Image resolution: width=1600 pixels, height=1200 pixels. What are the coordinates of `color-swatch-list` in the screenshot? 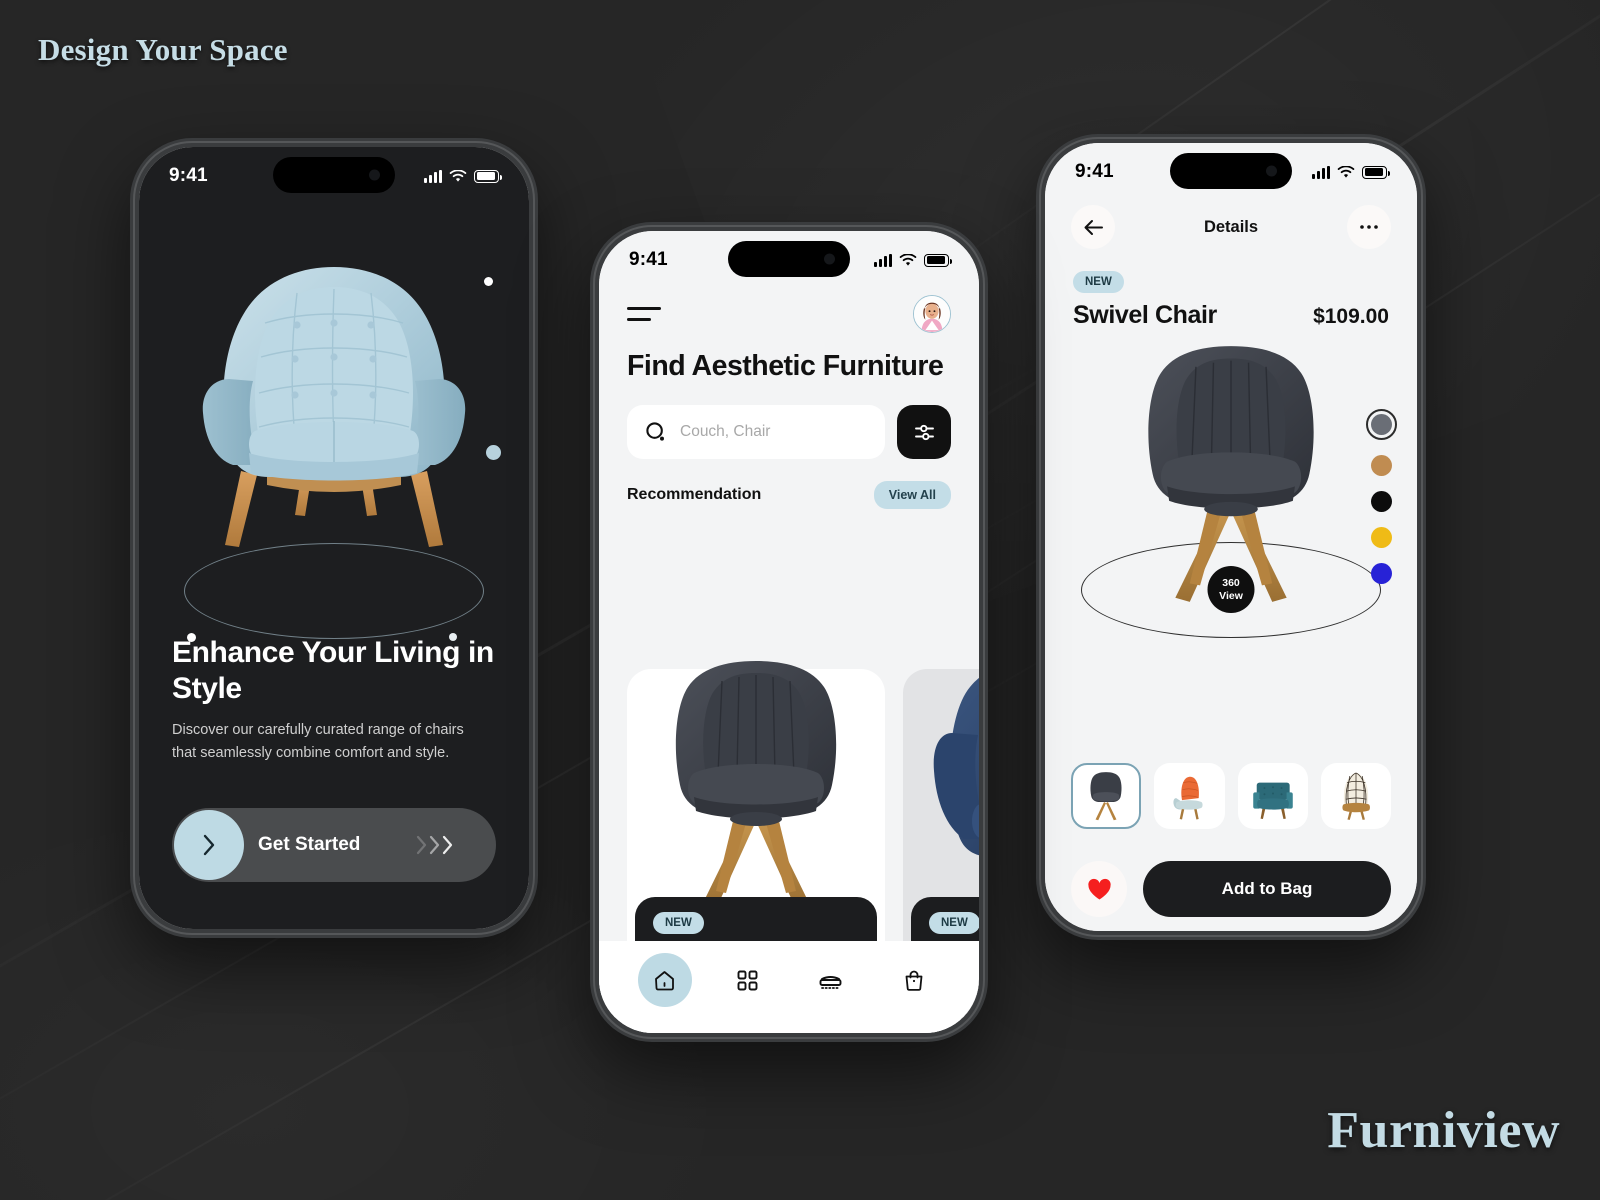 It's located at (1381, 496).